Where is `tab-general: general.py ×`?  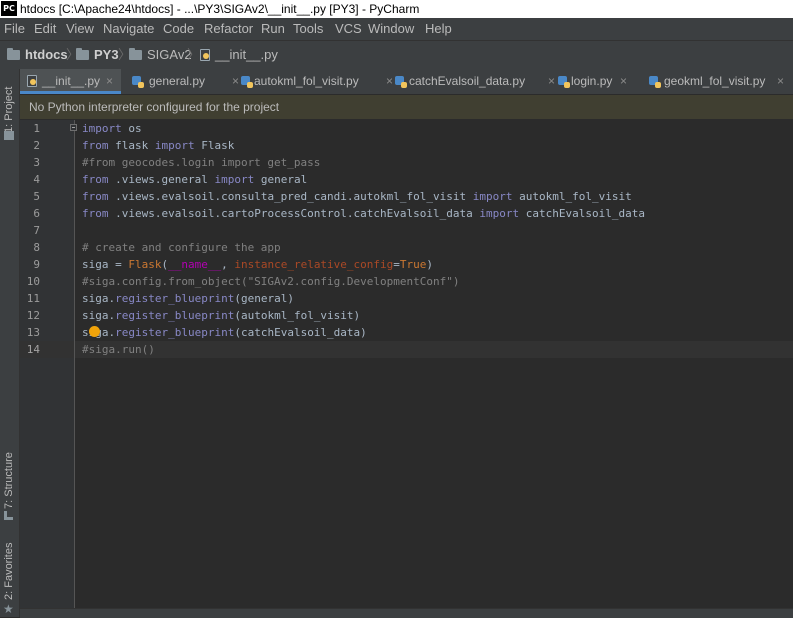
tab-general: general.py × is located at coordinates (185, 81).